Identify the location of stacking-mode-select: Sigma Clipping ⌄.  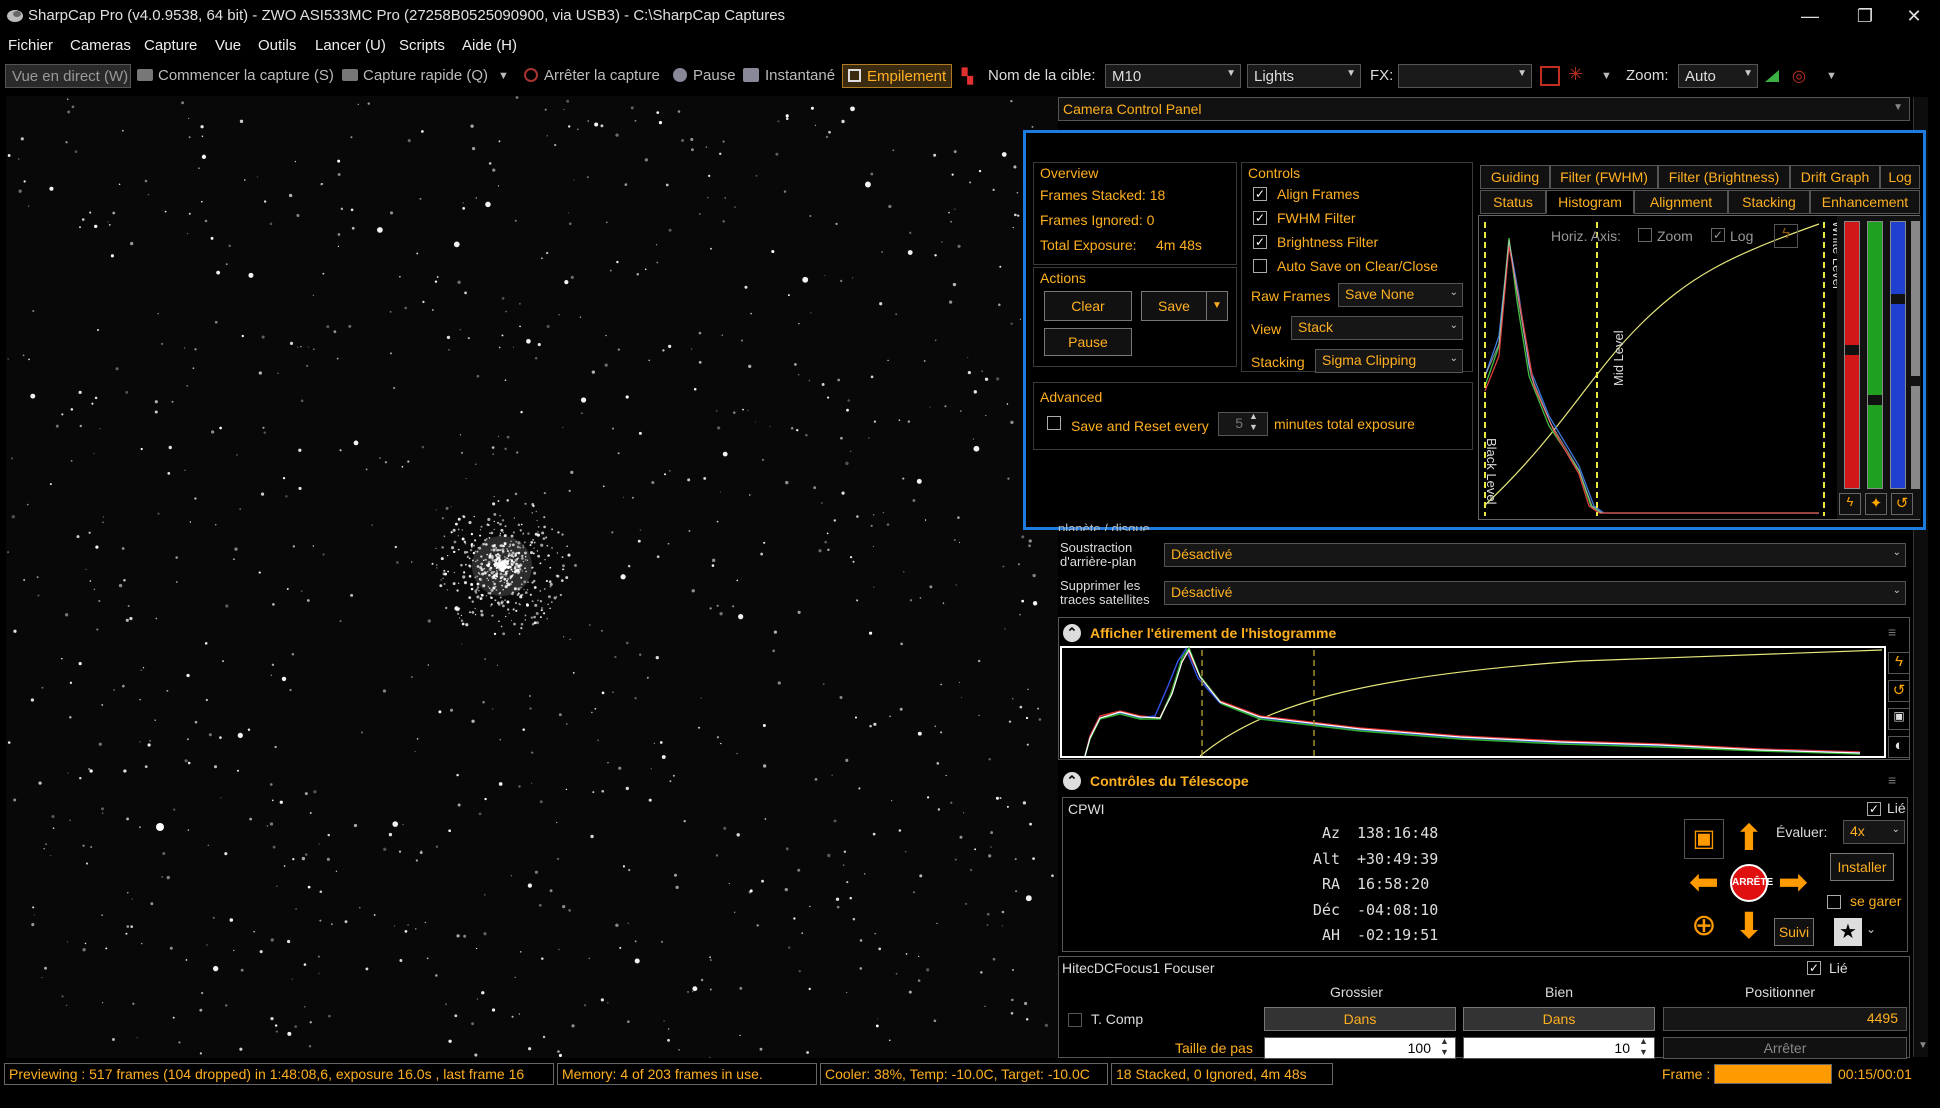
(1389, 361).